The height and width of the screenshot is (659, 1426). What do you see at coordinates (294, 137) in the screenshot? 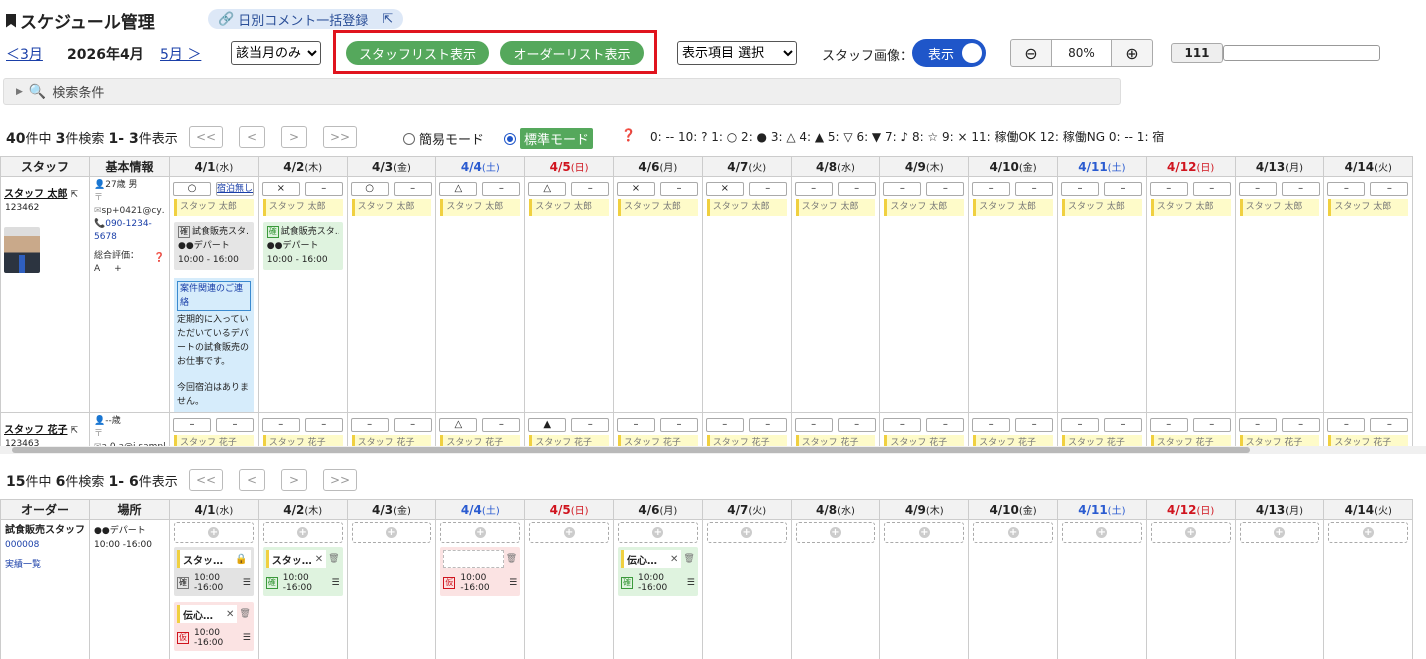
I see `pager-next: >` at bounding box center [294, 137].